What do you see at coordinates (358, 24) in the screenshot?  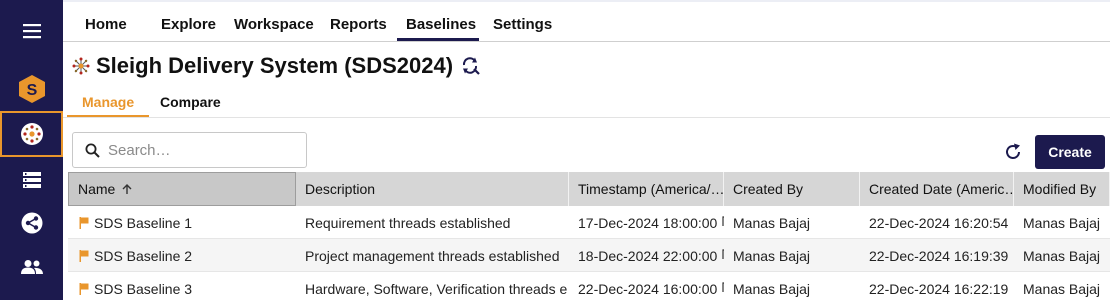 I see `nav-reports: Reports` at bounding box center [358, 24].